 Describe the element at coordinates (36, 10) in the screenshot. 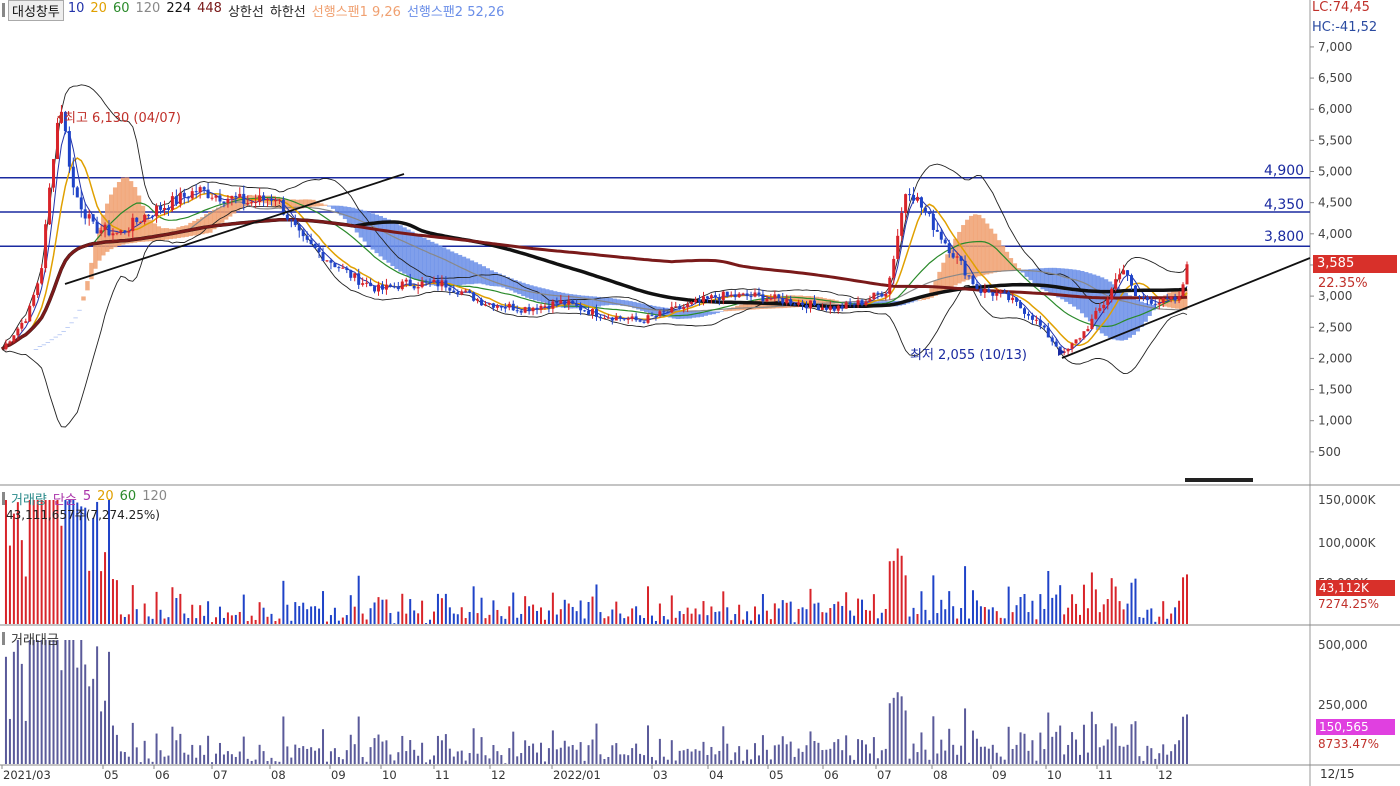

I see `stock-name-button: 대성창투` at that location.